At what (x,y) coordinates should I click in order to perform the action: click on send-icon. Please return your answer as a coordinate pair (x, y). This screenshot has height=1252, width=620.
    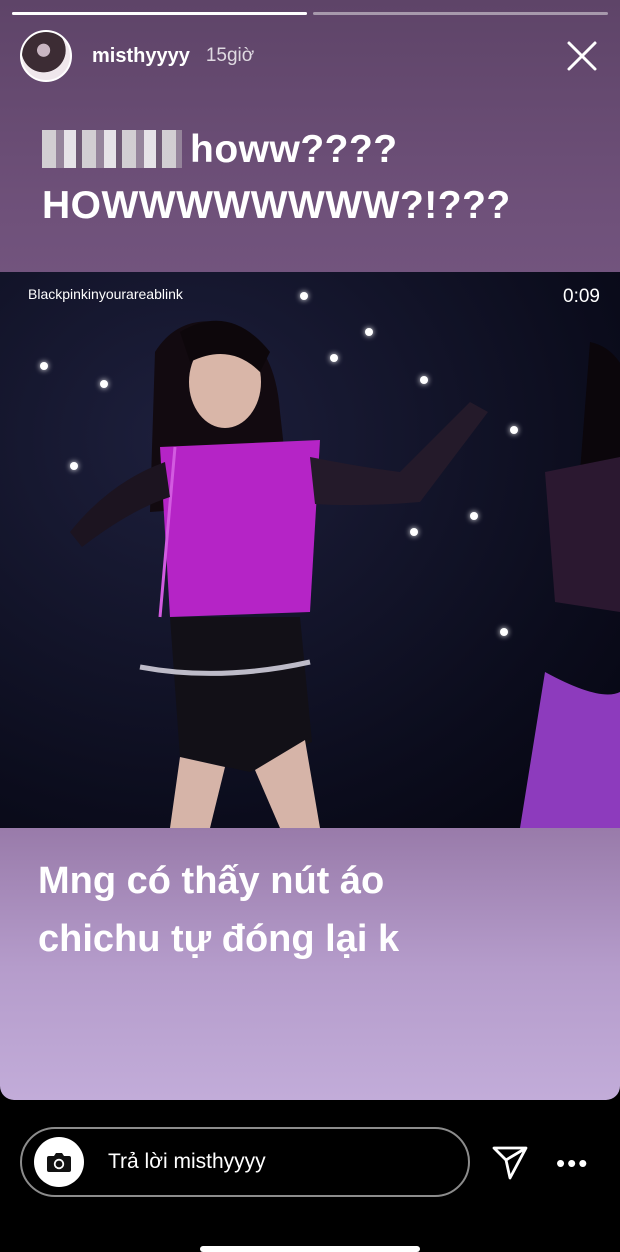
    Looking at the image, I should click on (510, 1162).